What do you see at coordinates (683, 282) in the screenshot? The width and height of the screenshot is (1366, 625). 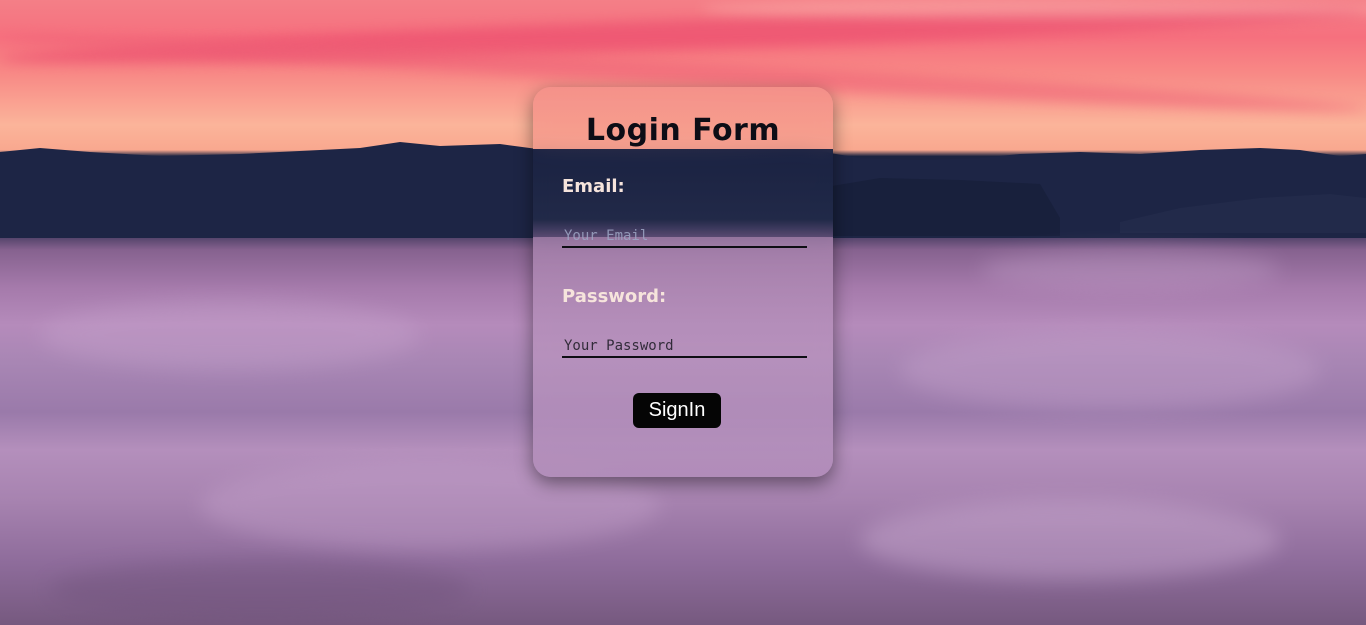 I see `login-card: Login Form Email: Password: SignIn` at bounding box center [683, 282].